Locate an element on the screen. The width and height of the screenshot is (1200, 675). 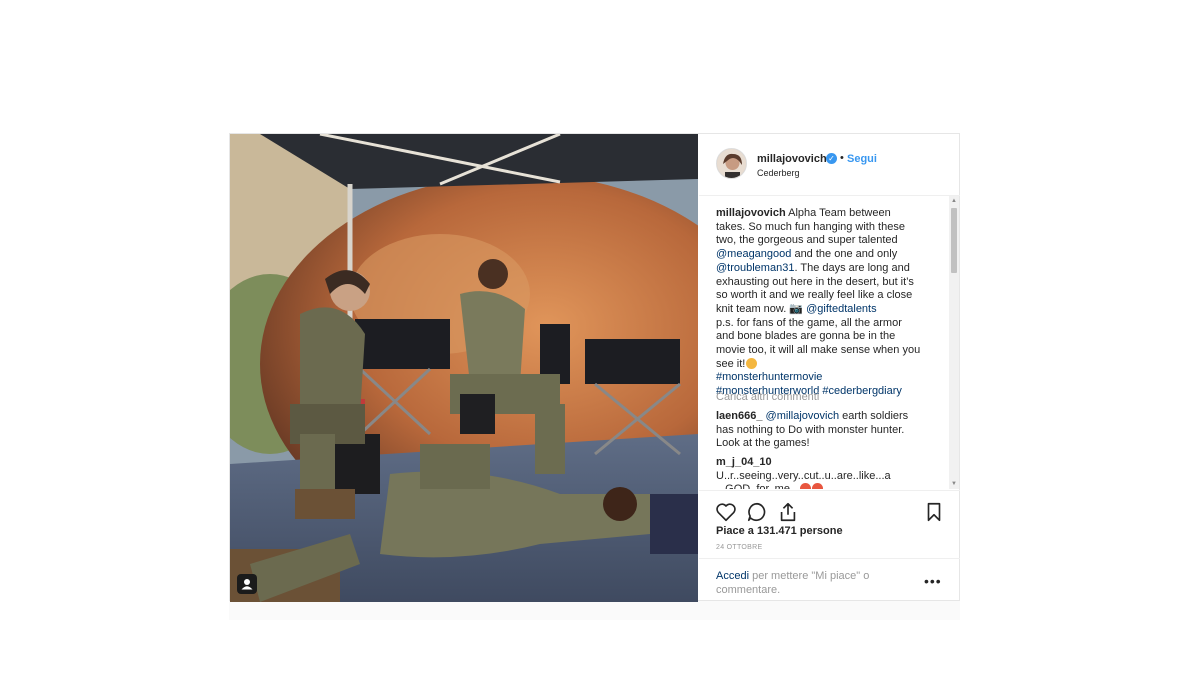
follow-button: Segui is located at coordinates (862, 159).